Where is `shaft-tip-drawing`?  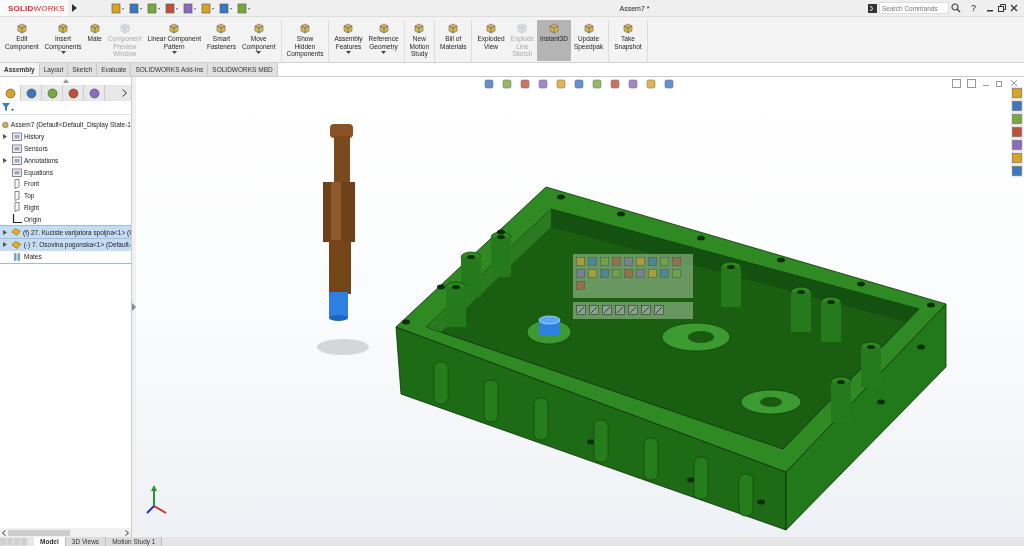 shaft-tip-drawing is located at coordinates (549, 325).